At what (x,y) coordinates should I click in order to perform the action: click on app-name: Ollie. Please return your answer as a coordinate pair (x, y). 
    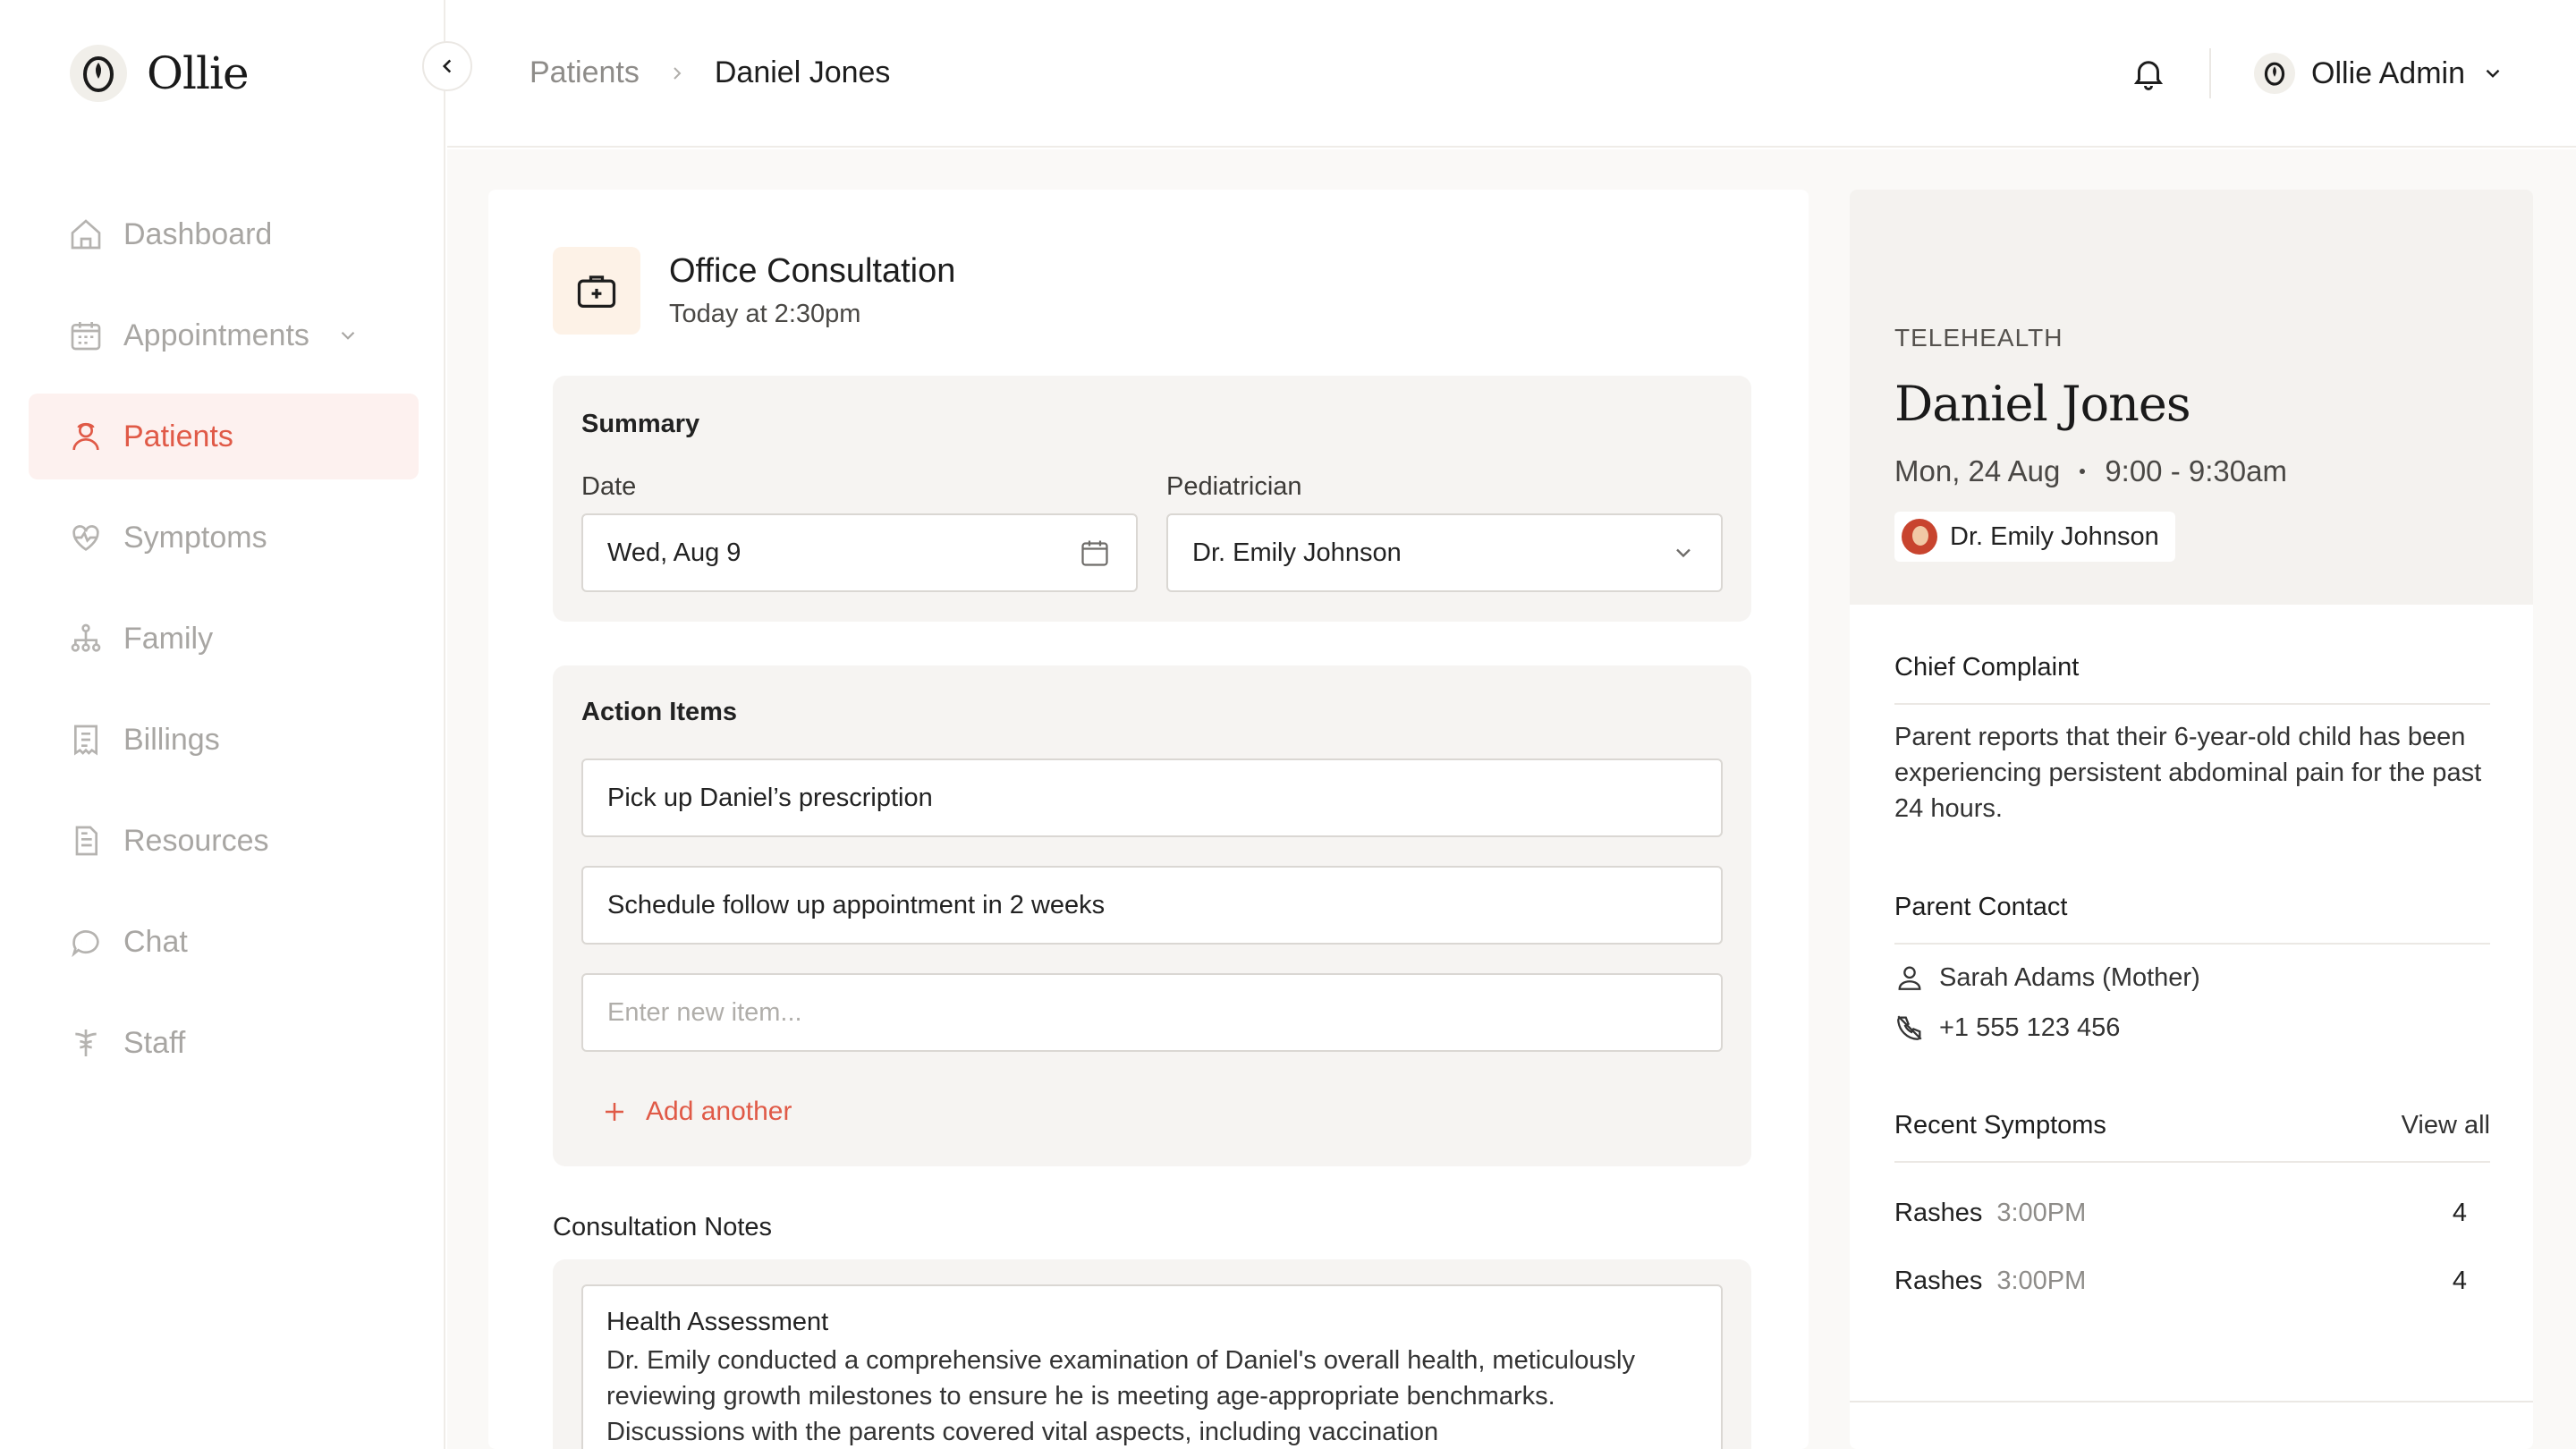
    Looking at the image, I should click on (198, 73).